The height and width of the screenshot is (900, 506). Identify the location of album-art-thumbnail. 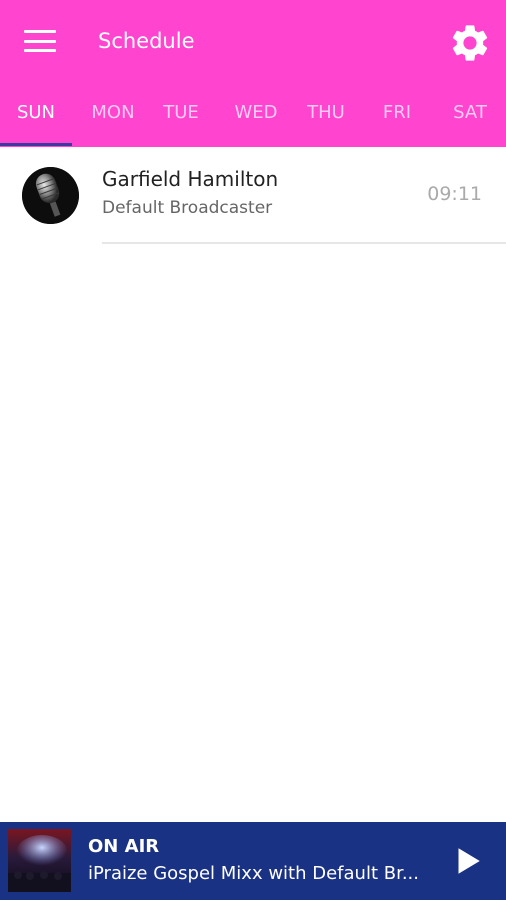
(39, 860).